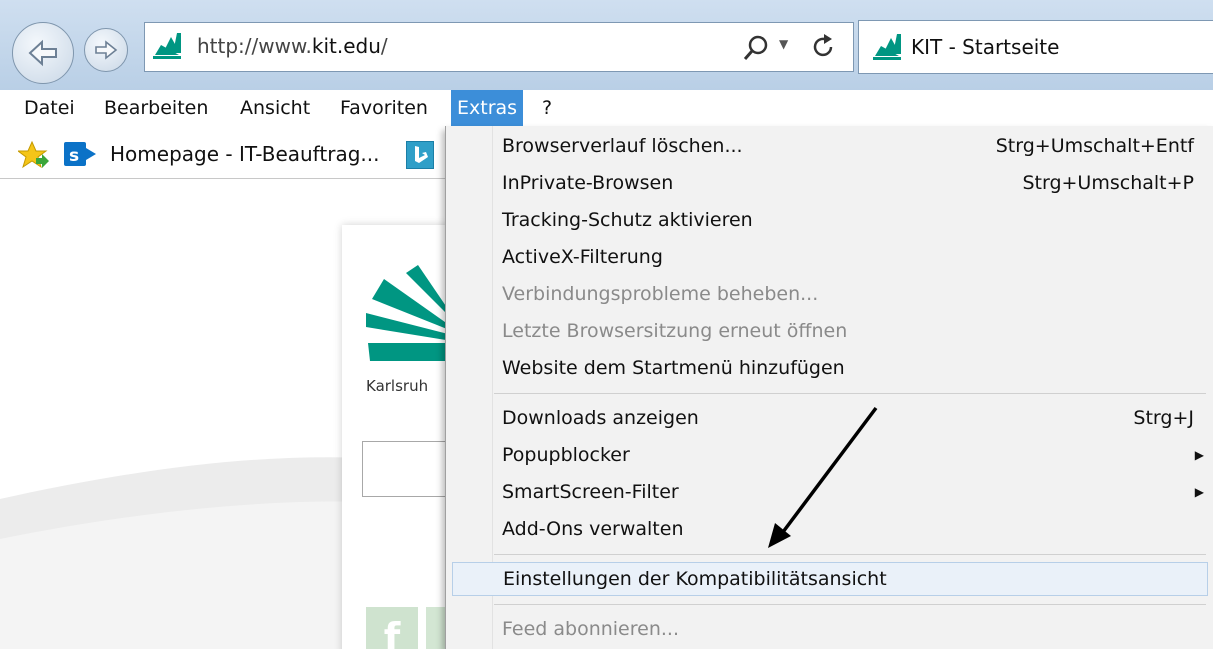 The height and width of the screenshot is (649, 1213). Describe the element at coordinates (49, 108) in the screenshot. I see `menu-datei: Datei` at that location.